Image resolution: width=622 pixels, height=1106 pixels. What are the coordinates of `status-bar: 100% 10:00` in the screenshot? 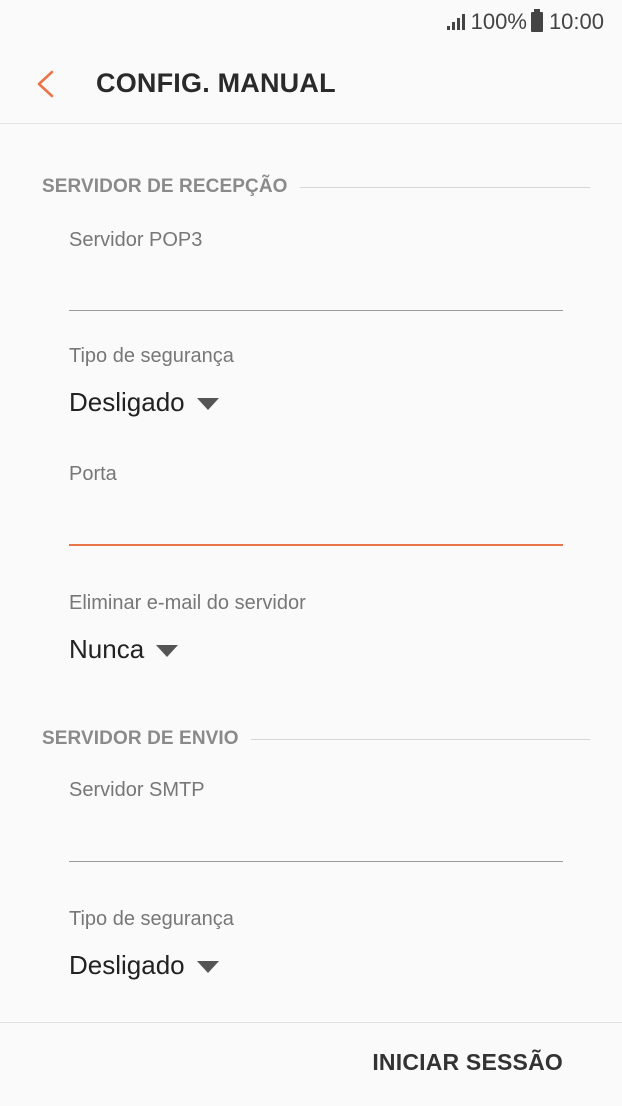 It's located at (311, 22).